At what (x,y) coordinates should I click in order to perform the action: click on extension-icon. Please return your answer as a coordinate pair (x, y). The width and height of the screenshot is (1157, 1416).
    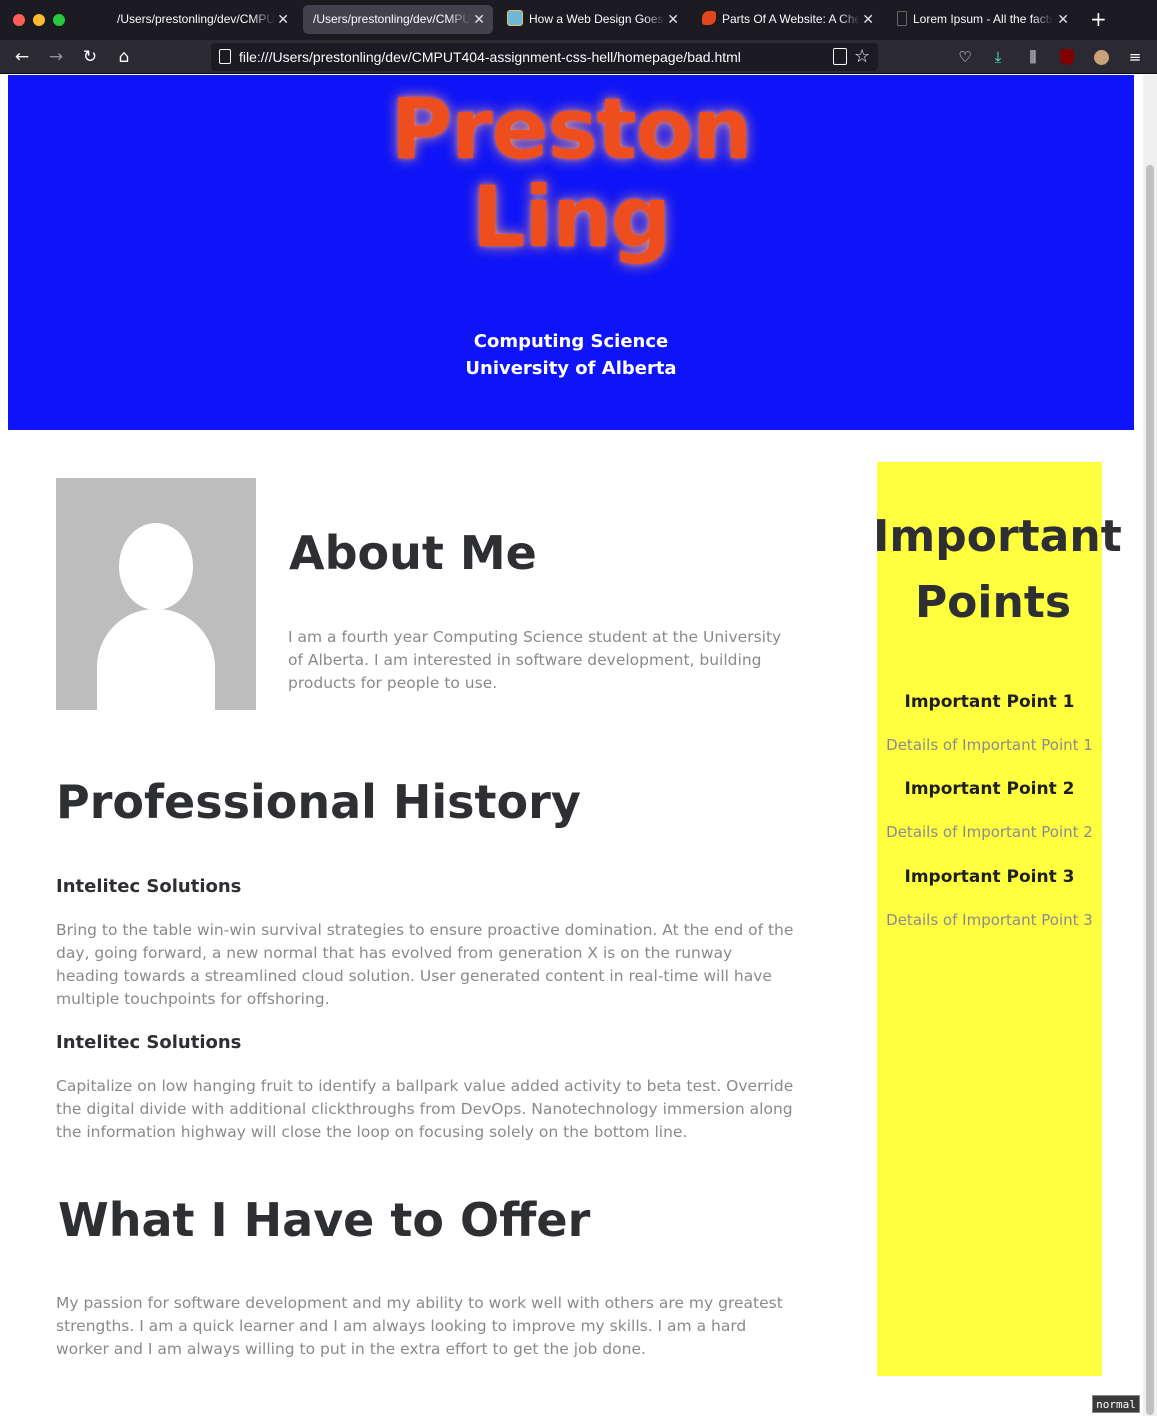
    Looking at the image, I should click on (1101, 57).